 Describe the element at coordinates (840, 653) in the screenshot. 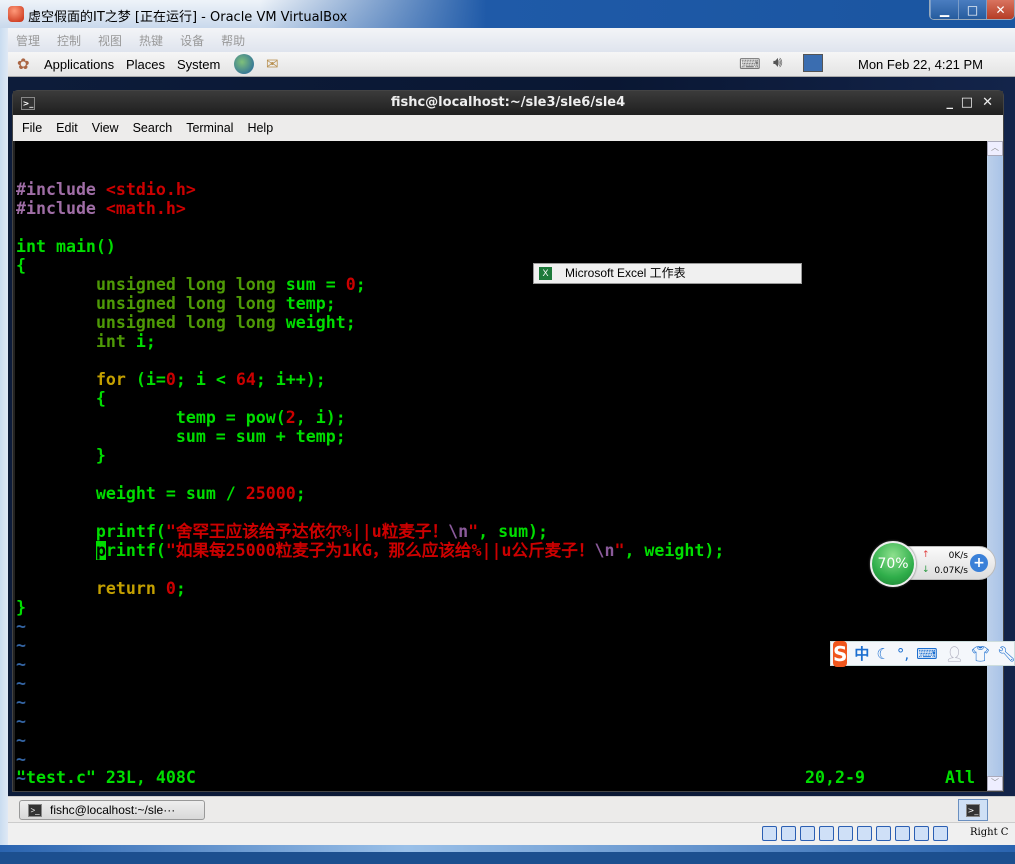

I see `sogou-logo-icon: S` at that location.